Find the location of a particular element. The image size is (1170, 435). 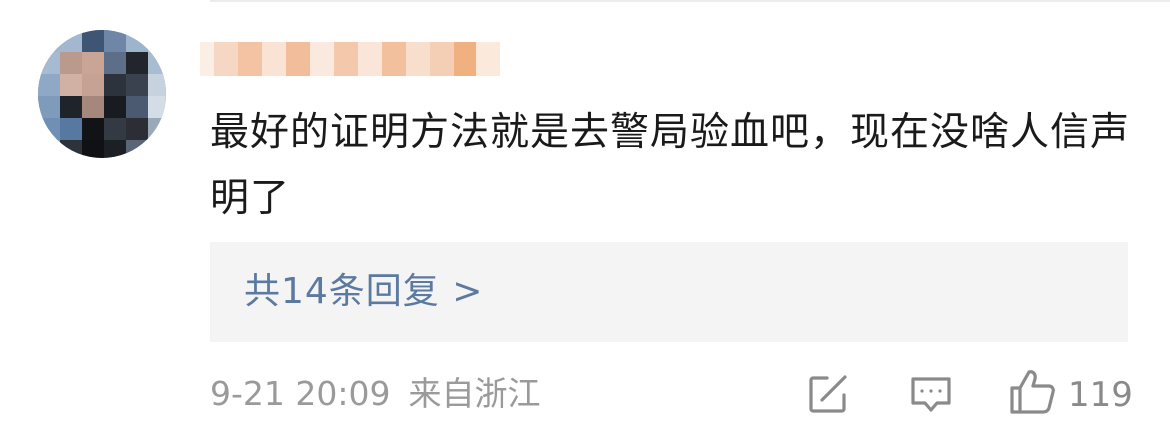

view-replies-link: 共14条回复 > is located at coordinates (363, 292).